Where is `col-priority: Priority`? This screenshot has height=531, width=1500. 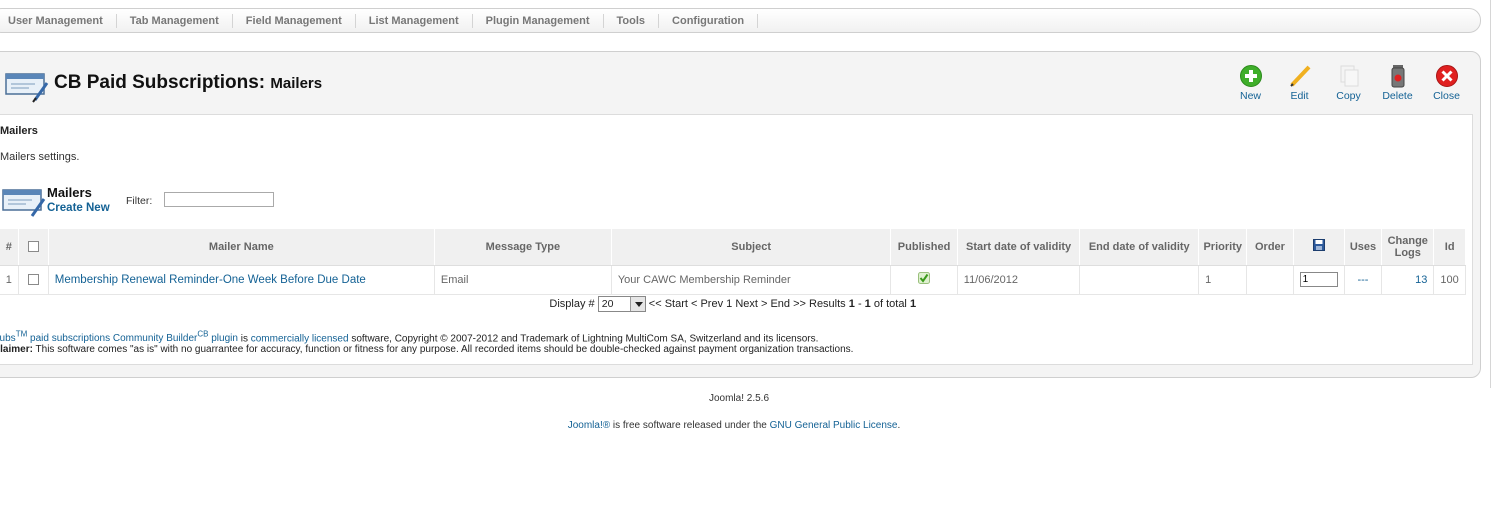
col-priority: Priority is located at coordinates (1223, 247).